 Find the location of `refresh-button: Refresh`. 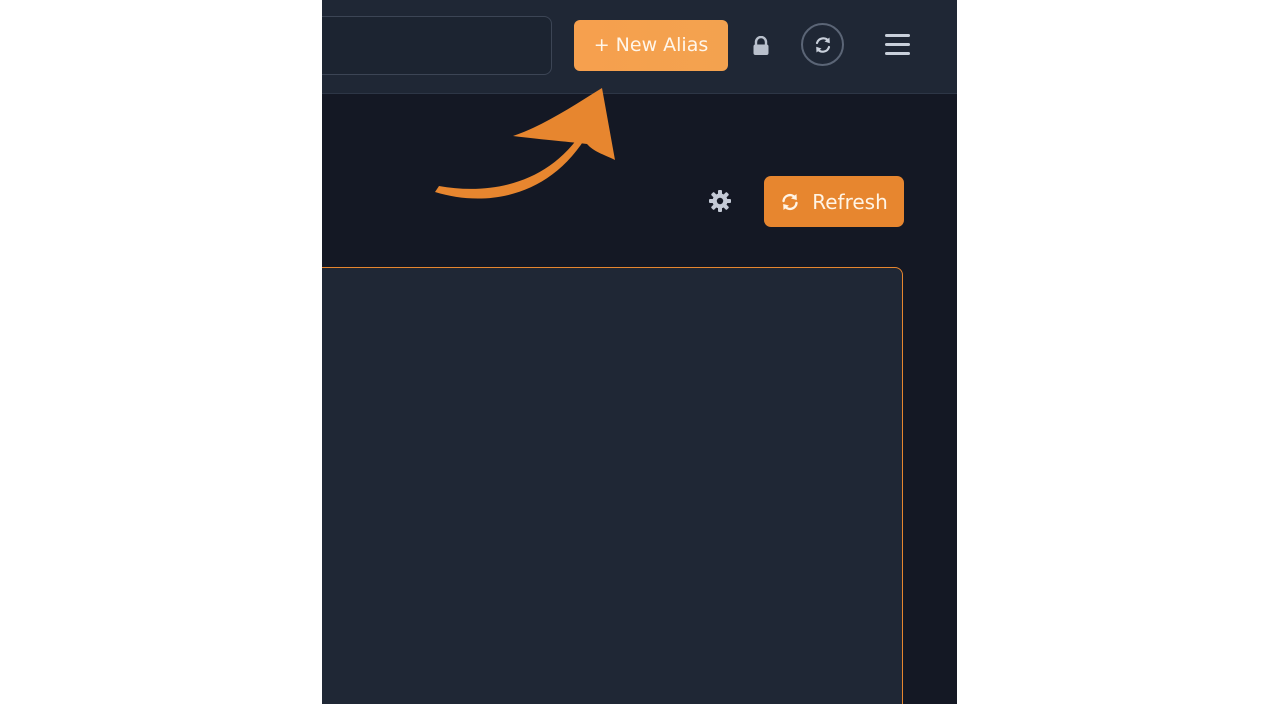

refresh-button: Refresh is located at coordinates (834, 201).